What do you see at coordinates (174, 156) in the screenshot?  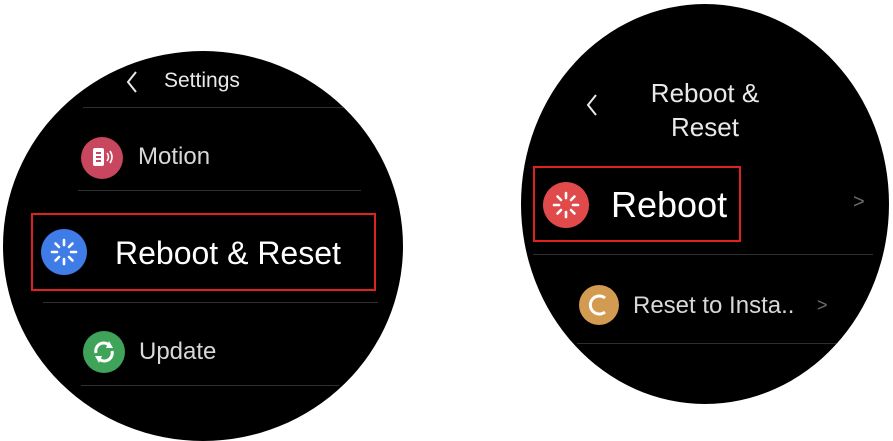 I see `settings-item-label: Motion` at bounding box center [174, 156].